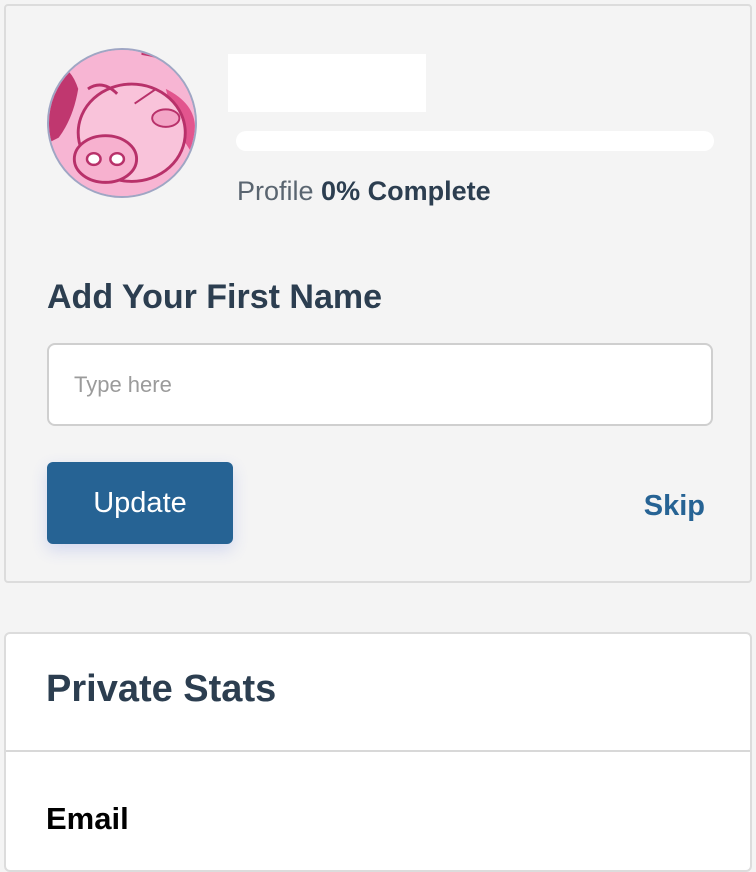 Image resolution: width=756 pixels, height=872 pixels. What do you see at coordinates (406, 191) in the screenshot?
I see `progress-percent: 0% Complete` at bounding box center [406, 191].